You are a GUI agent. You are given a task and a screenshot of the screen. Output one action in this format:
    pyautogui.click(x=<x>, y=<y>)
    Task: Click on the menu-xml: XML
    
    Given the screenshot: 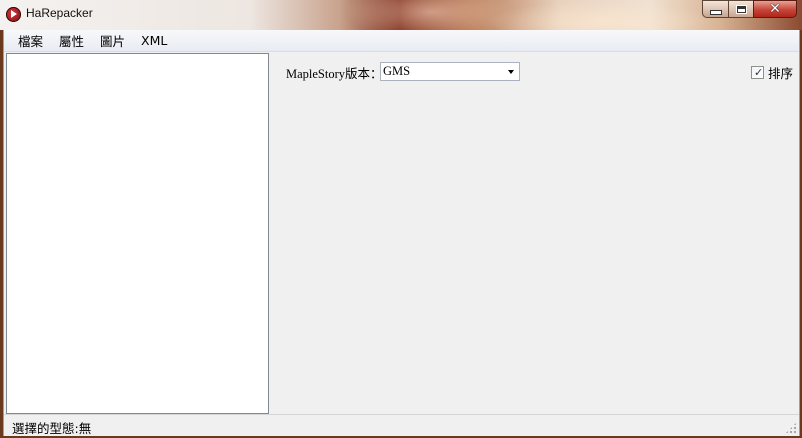 What is the action you would take?
    pyautogui.click(x=154, y=40)
    